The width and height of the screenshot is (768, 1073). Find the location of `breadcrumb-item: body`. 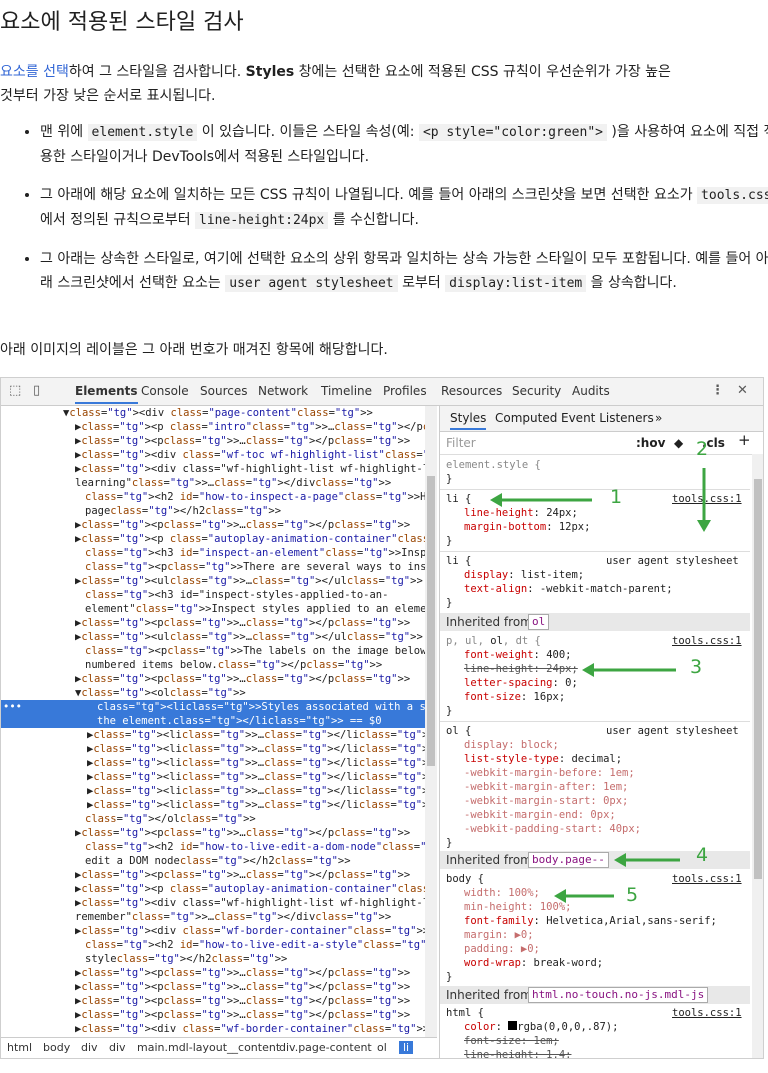

breadcrumb-item: body is located at coordinates (56, 1047).